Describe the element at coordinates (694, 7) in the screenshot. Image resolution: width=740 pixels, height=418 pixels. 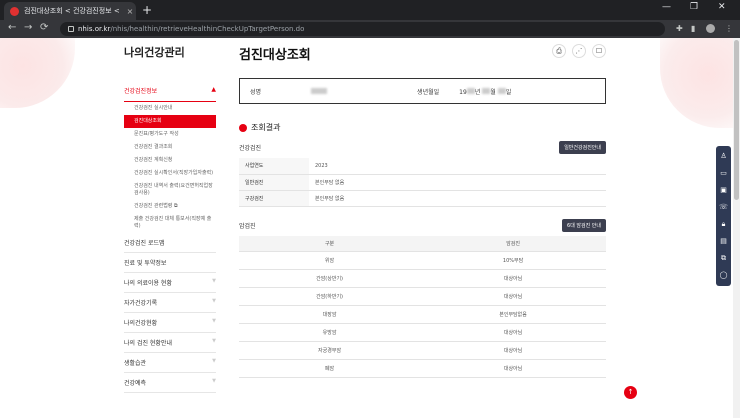
I see `maximize-icon: ❐` at that location.